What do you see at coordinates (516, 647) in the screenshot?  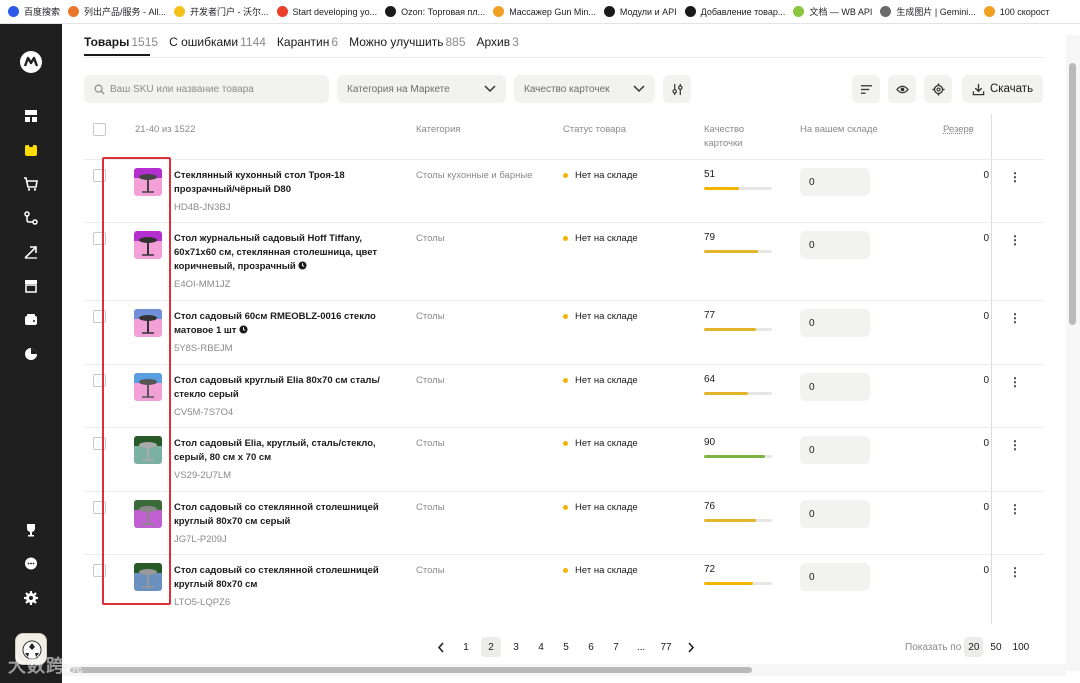 I see `page-button: 3` at bounding box center [516, 647].